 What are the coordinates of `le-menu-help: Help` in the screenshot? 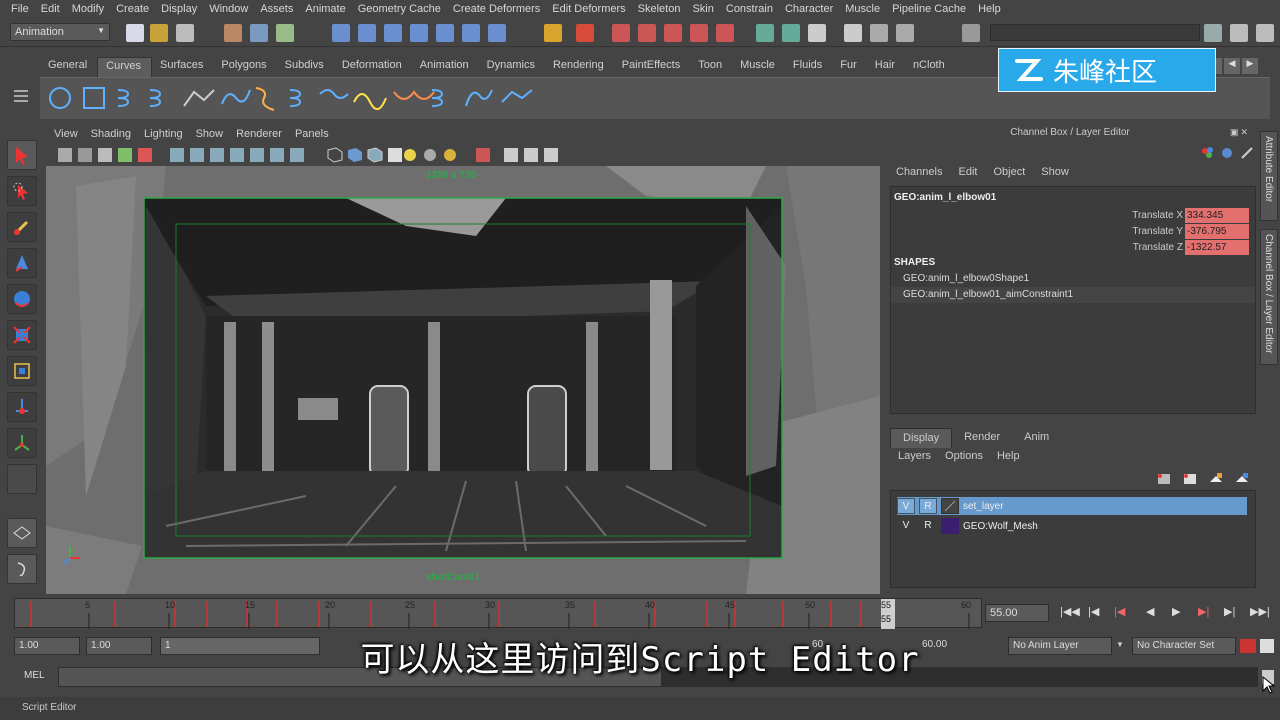 It's located at (1008, 456).